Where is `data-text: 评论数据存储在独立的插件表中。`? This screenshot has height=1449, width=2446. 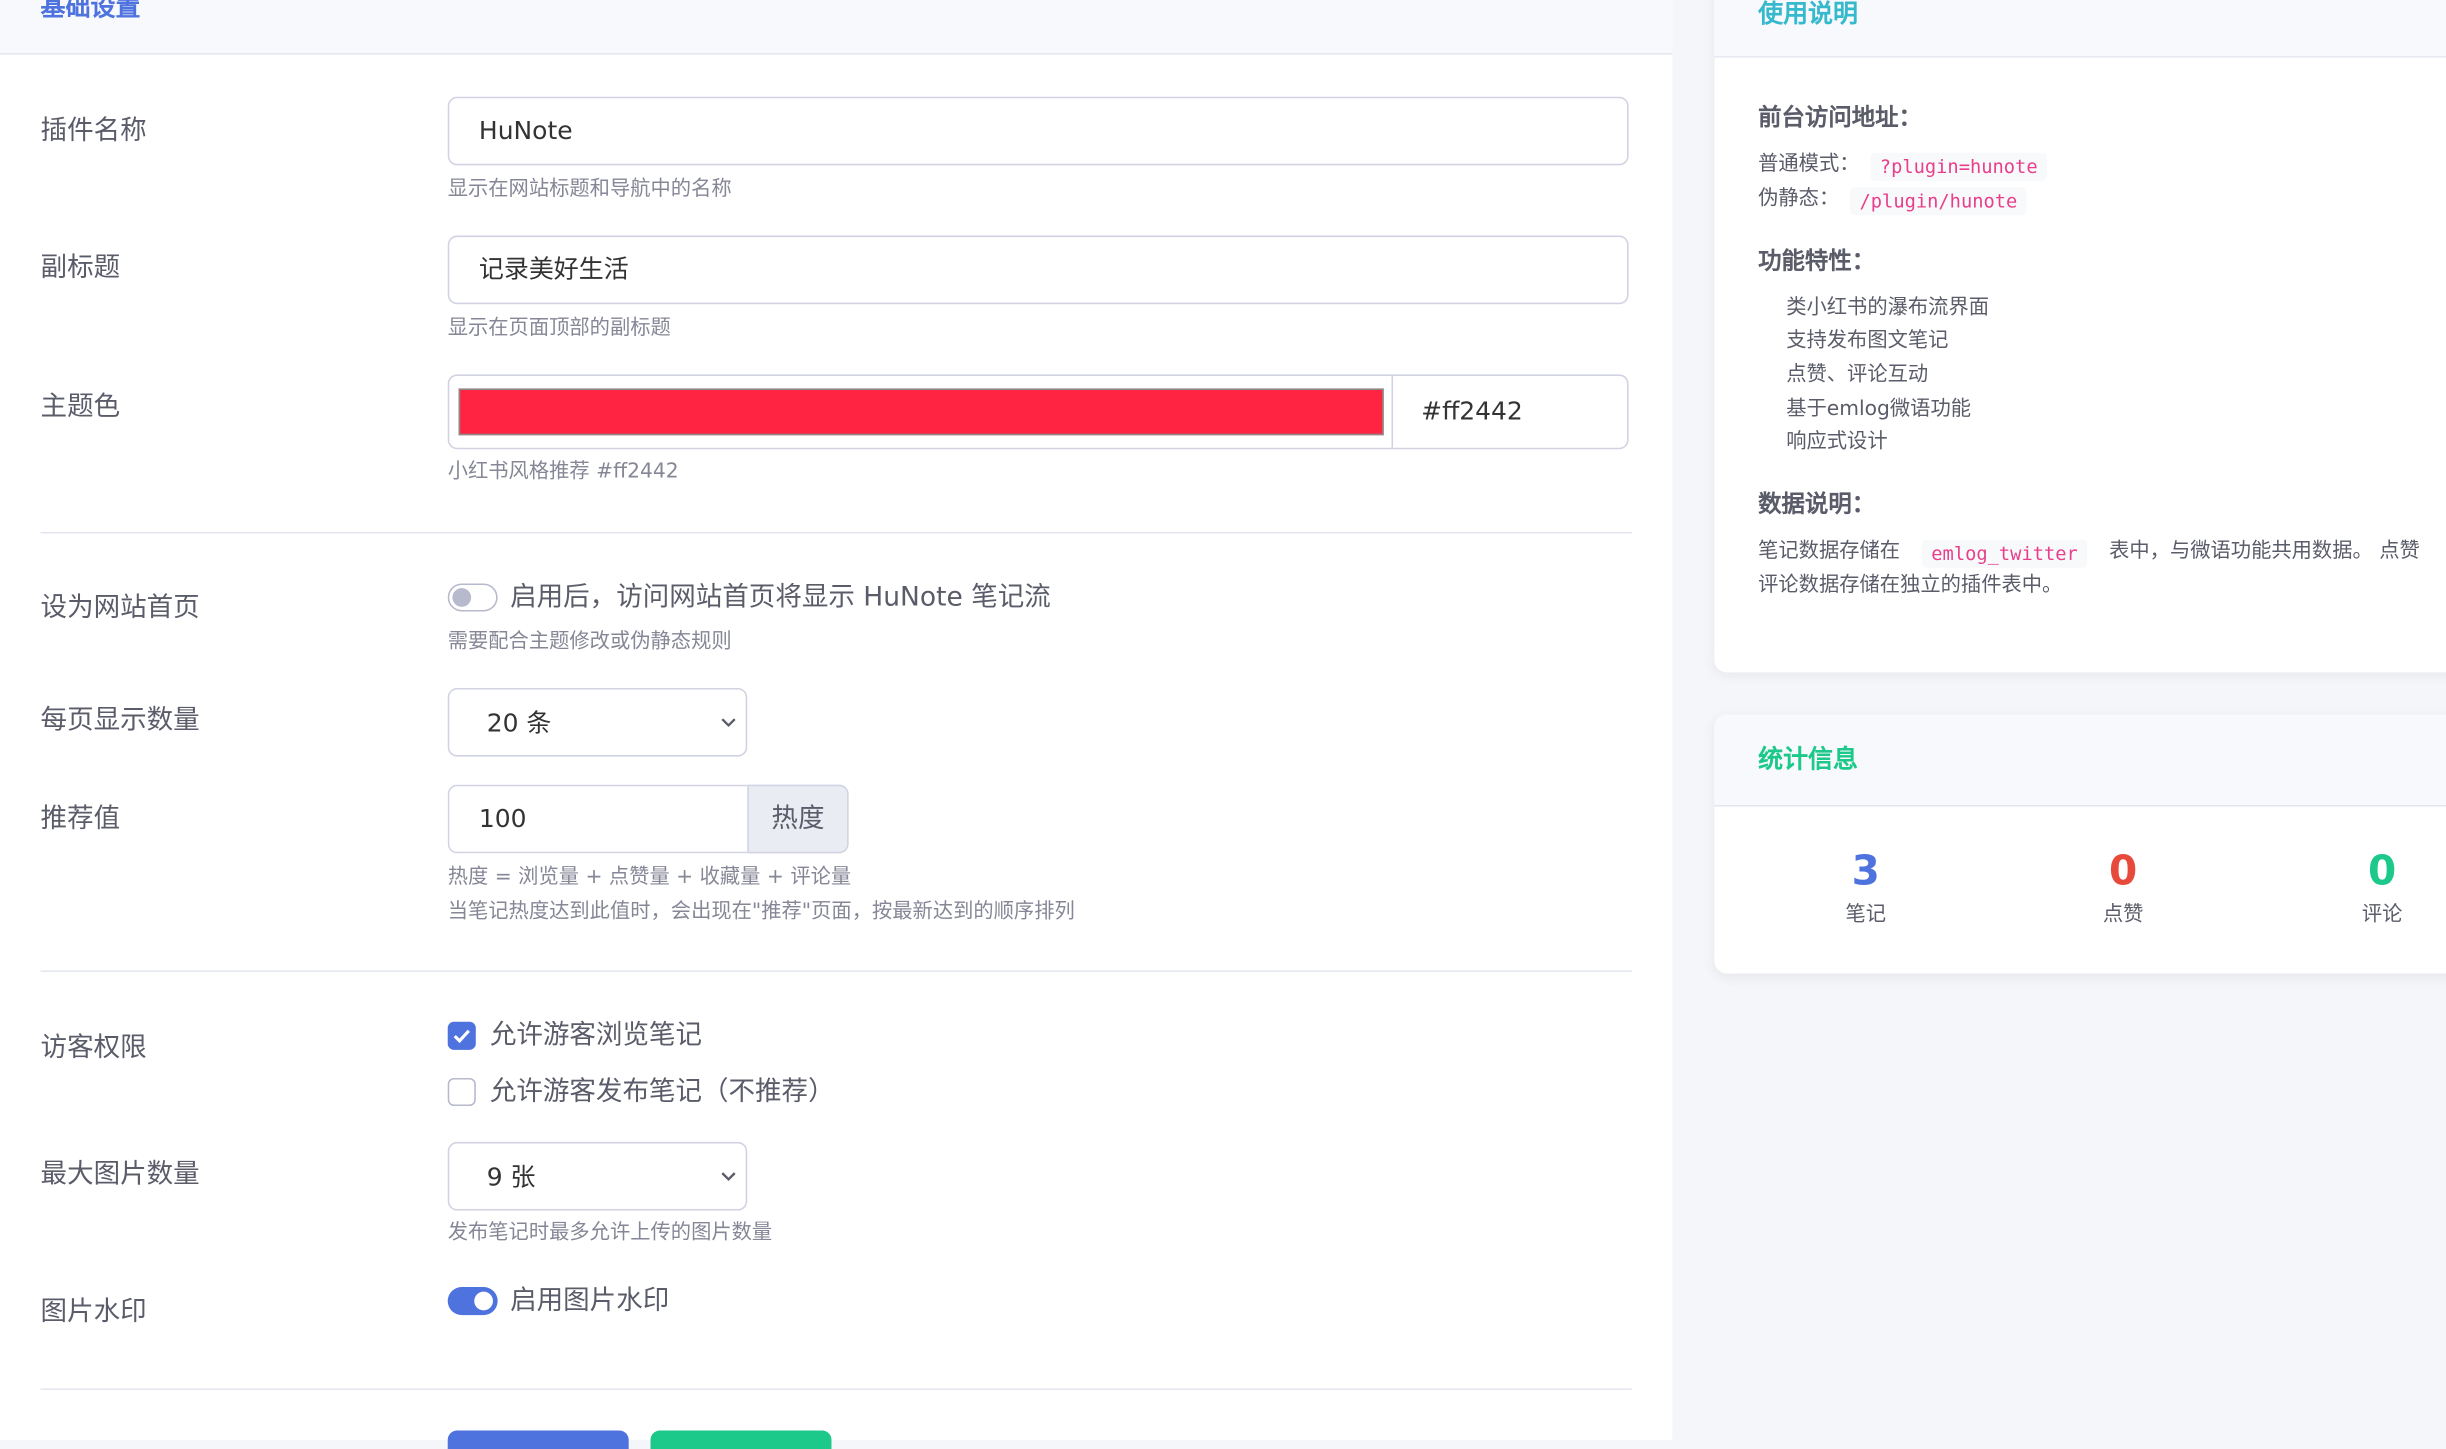
data-text: 评论数据存储在独立的插件表中。 is located at coordinates (1910, 586).